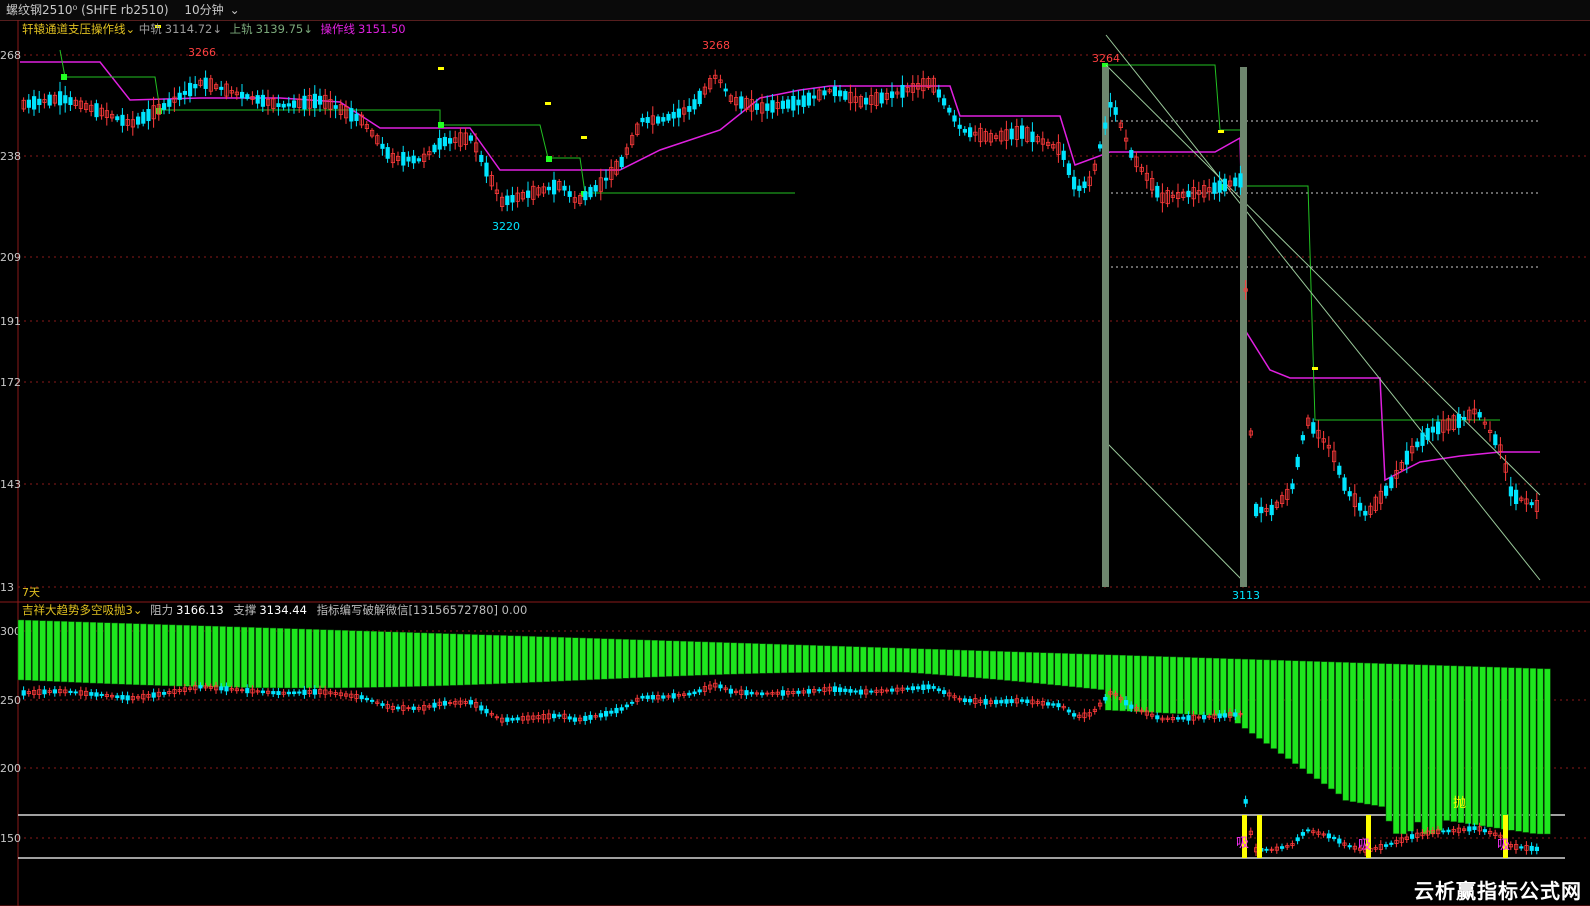 This screenshot has height=906, width=1590. I want to click on y-tick-label: 238, so click(10, 156).